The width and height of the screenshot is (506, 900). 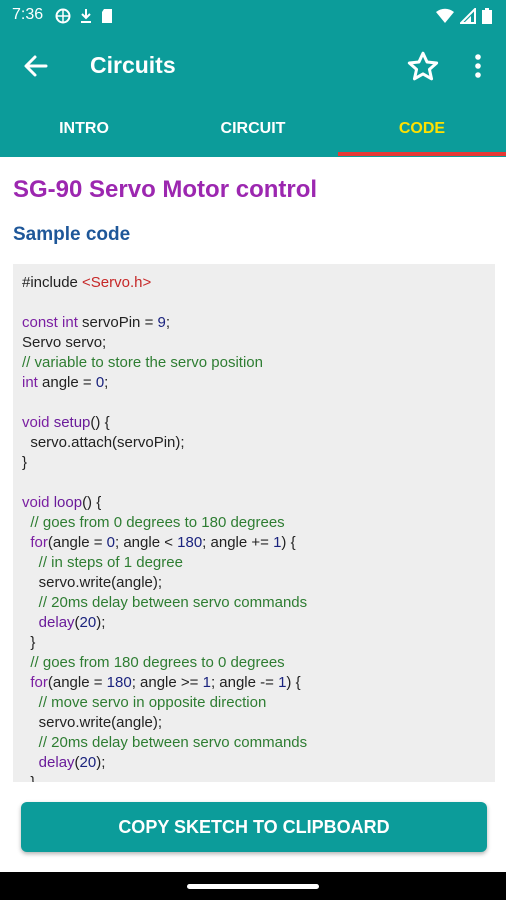 I want to click on star-outline-icon, so click(x=423, y=67).